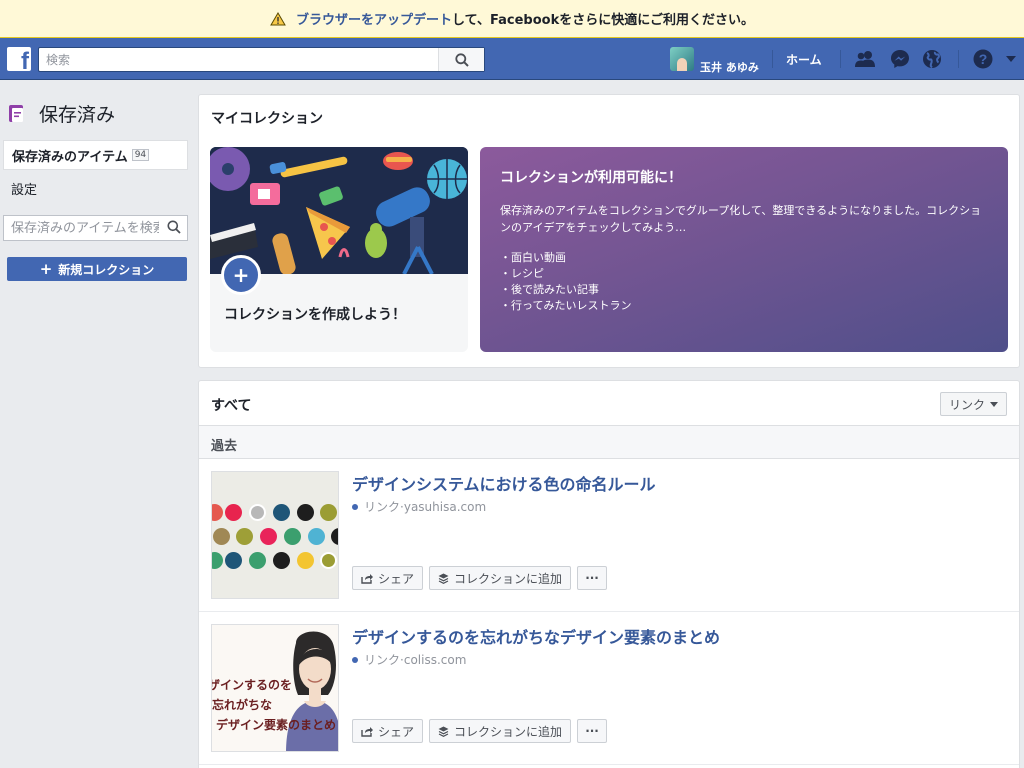 The image size is (1024, 768). Describe the element at coordinates (239, 59) in the screenshot. I see `global-search-input` at that location.